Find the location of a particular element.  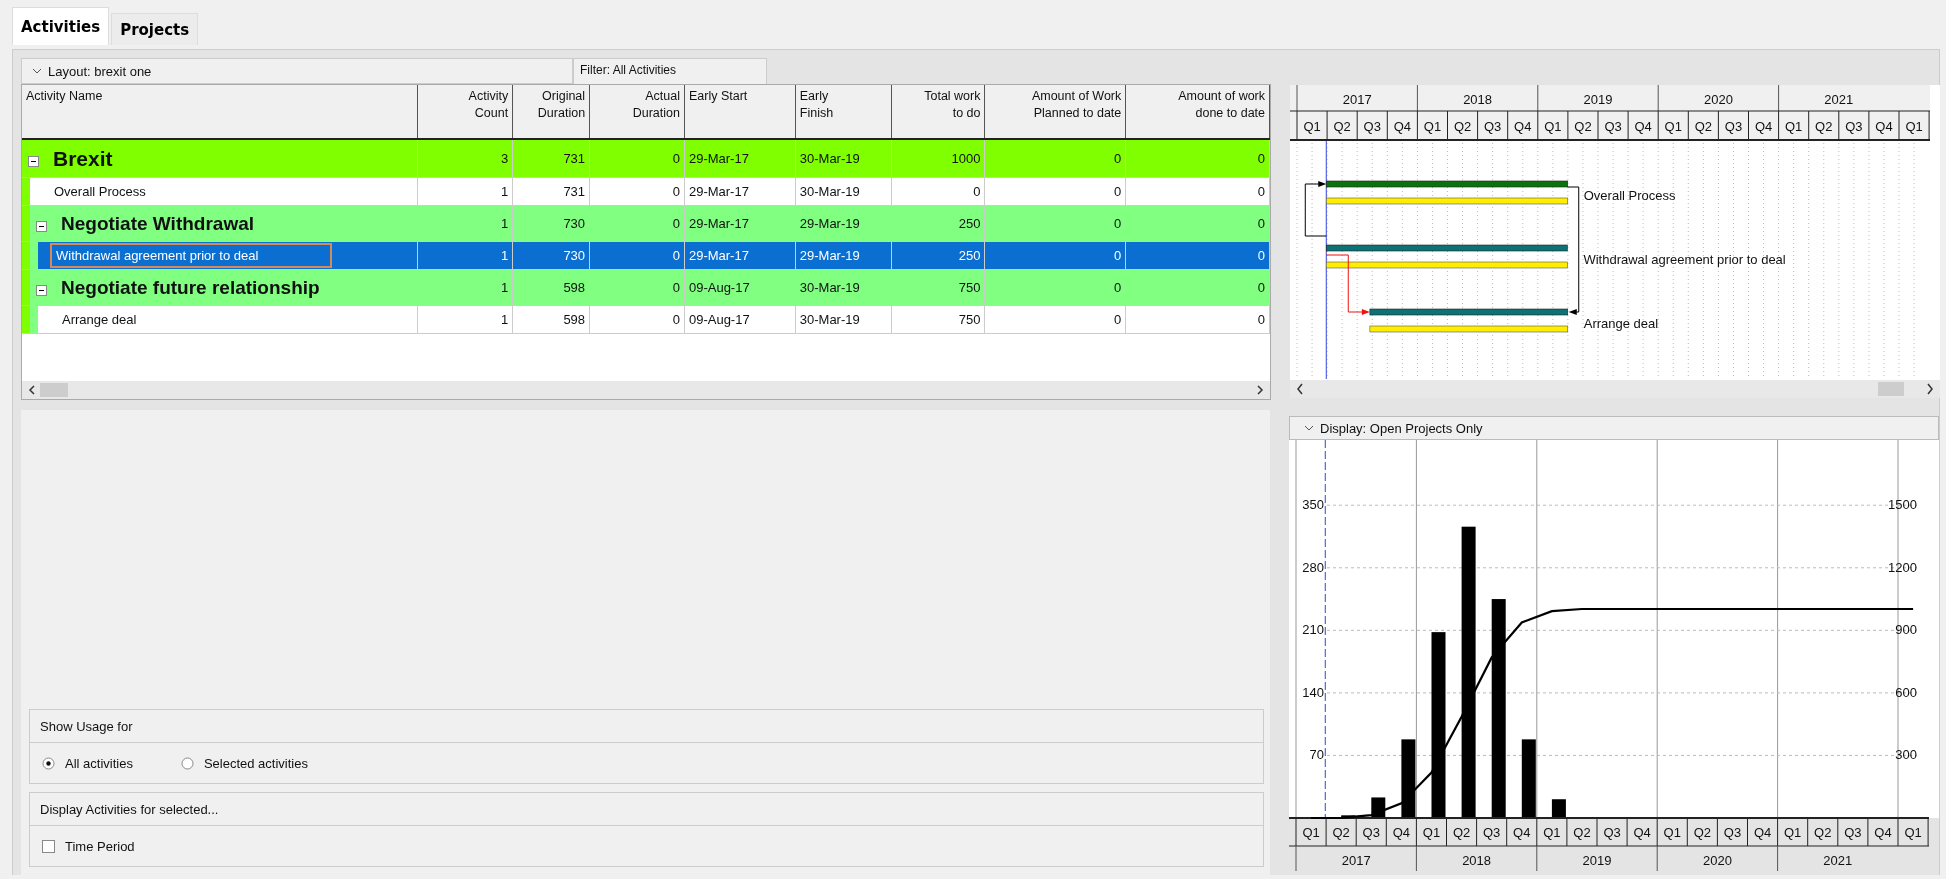

activity-row: Withdrawal agreement prior to deal 1 730 0 29-Mar-17 29-Mar-19 250 0 0 is located at coordinates (646, 256).